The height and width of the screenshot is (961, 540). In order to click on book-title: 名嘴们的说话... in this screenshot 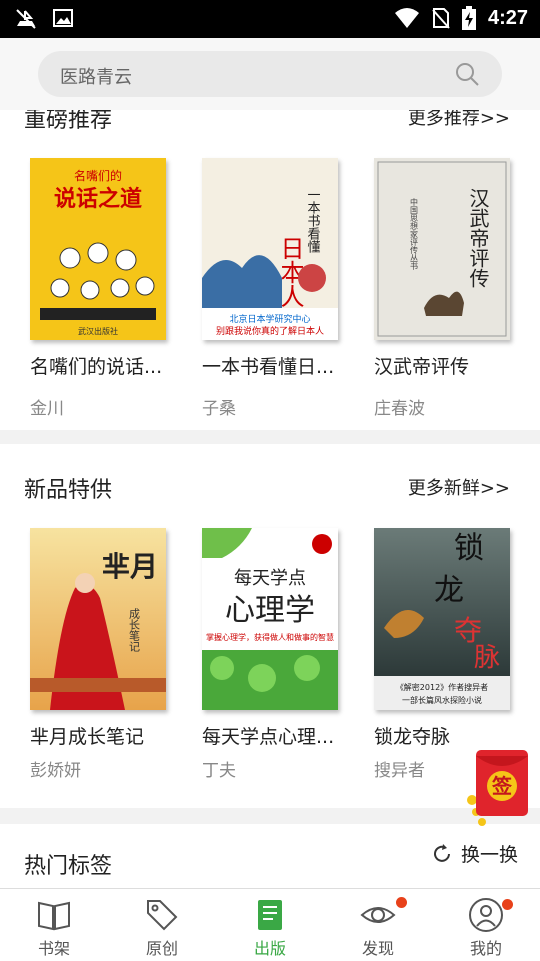, I will do `click(96, 367)`.